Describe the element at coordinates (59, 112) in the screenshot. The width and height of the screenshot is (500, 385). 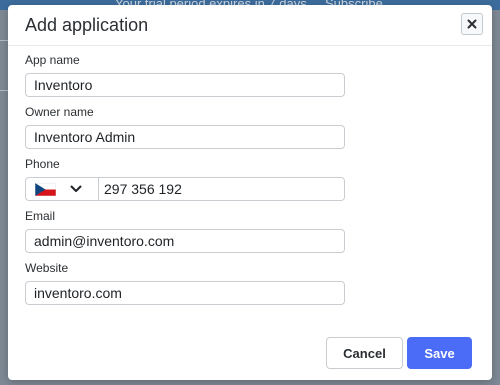
I see `owner-name-label: Owner name` at that location.